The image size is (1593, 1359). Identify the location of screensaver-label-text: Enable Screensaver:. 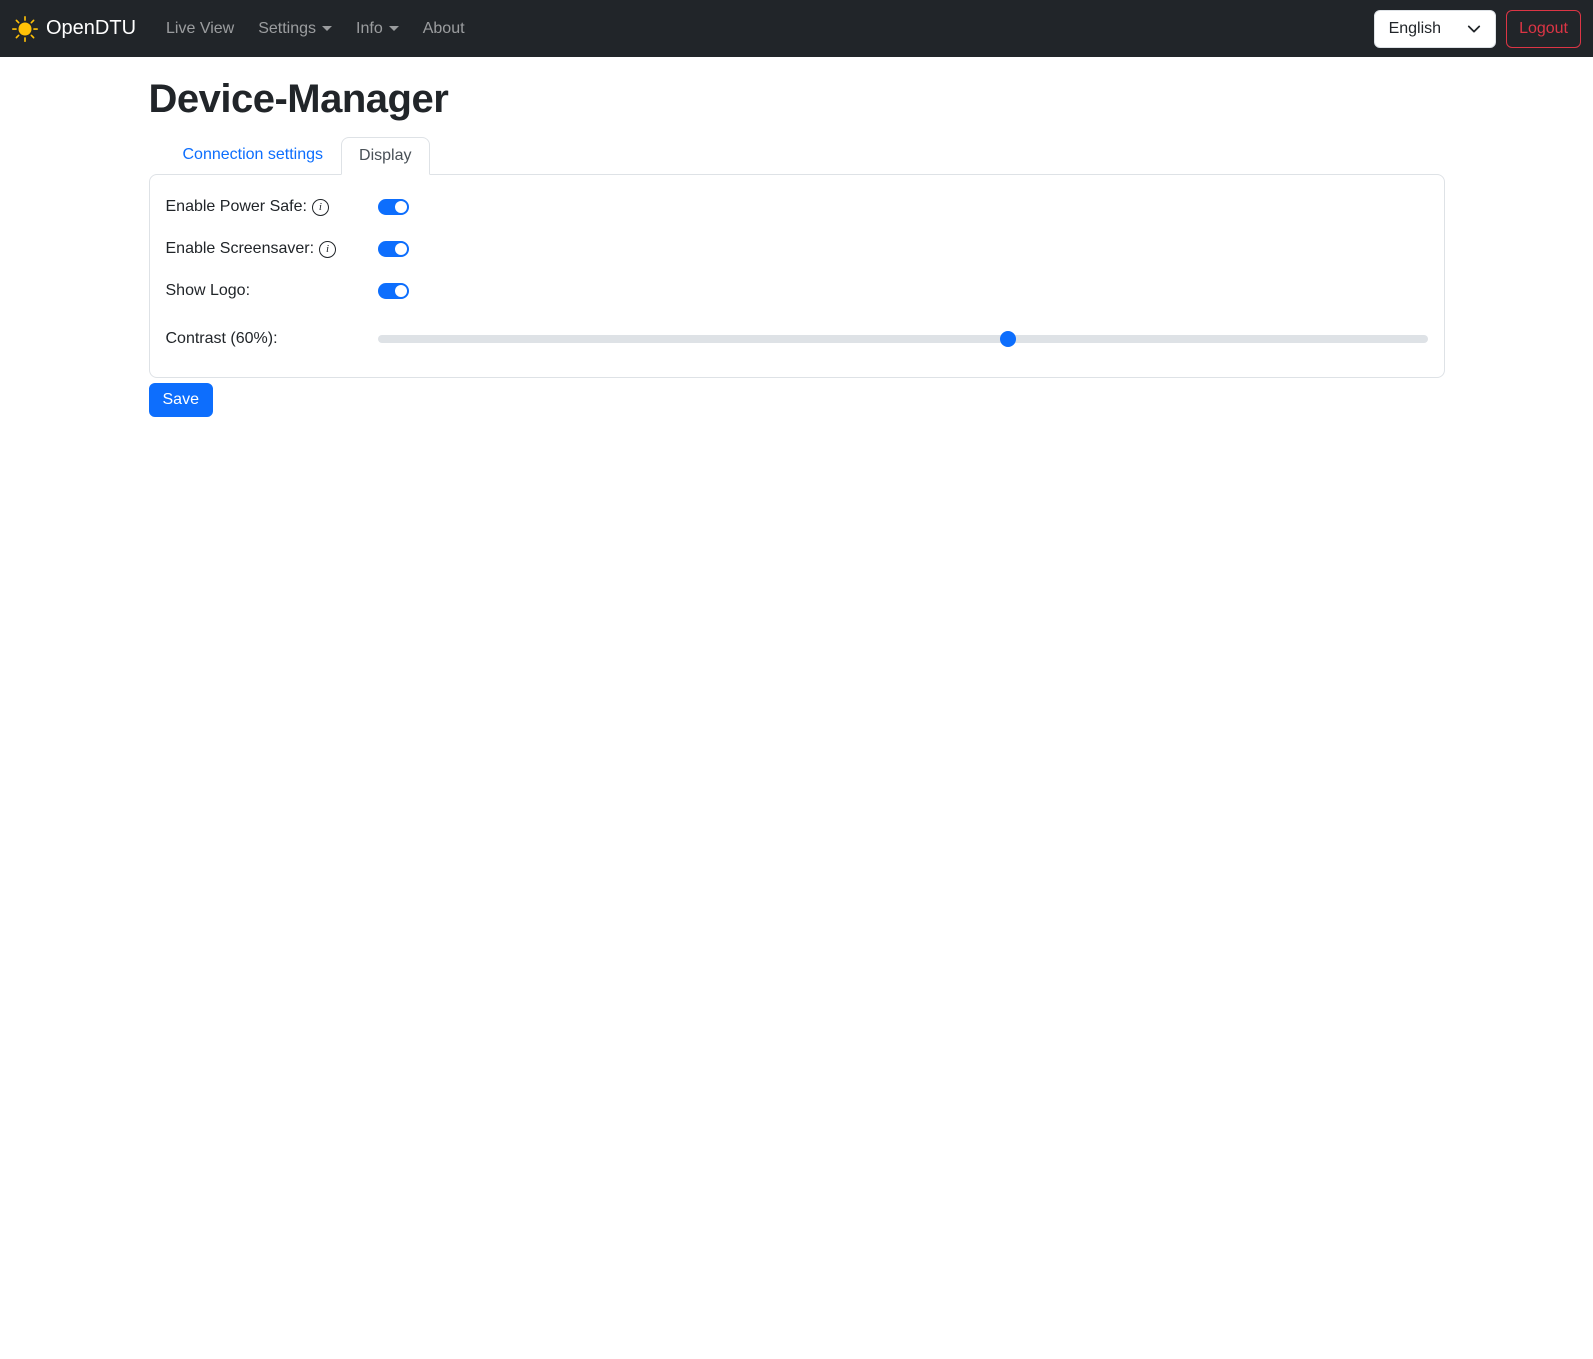
(240, 248).